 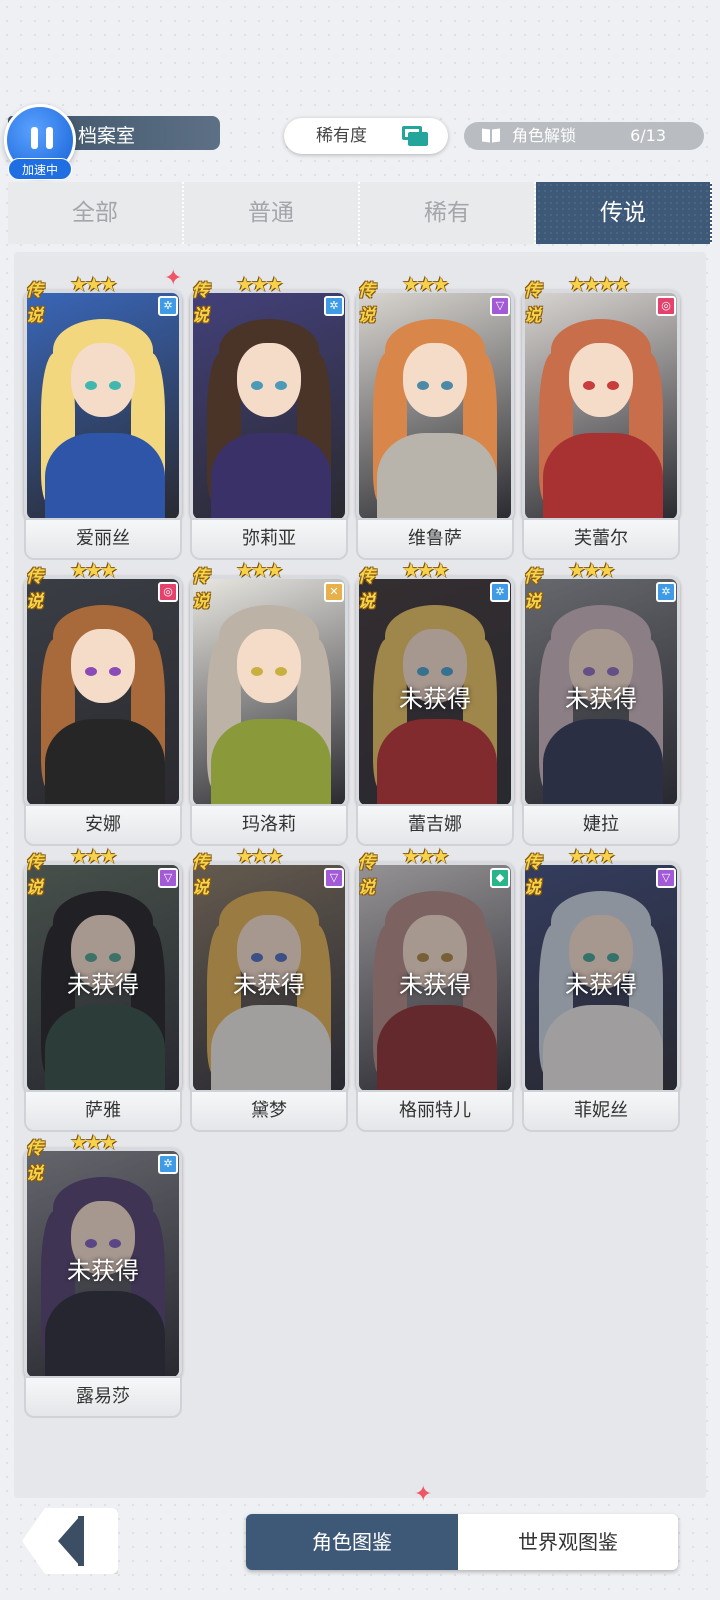 I want to click on tab-all: 全部, so click(x=96, y=213).